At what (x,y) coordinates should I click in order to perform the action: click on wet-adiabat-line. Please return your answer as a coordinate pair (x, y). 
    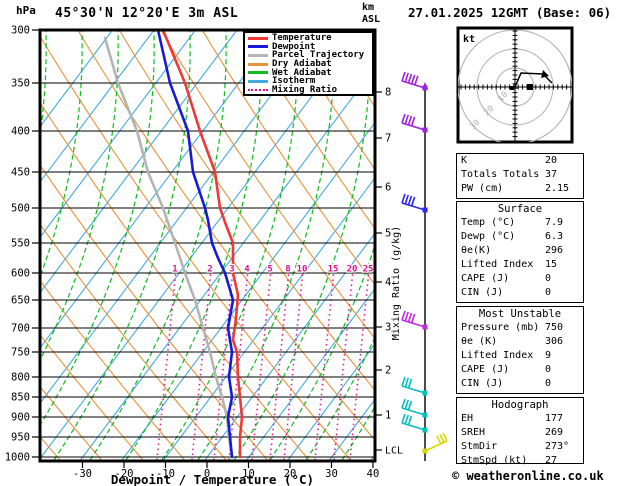
    Looking at the image, I should click on (97, 228).